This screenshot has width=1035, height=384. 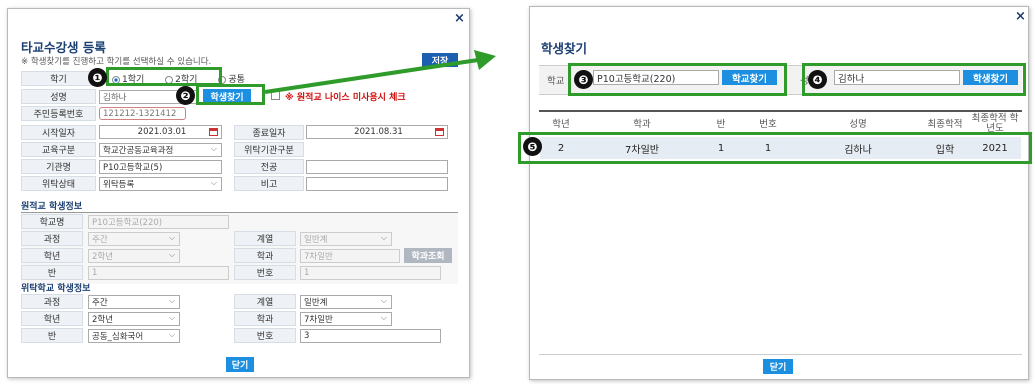 What do you see at coordinates (265, 335) in the screenshot?
I see `trust-number-label: 번호` at bounding box center [265, 335].